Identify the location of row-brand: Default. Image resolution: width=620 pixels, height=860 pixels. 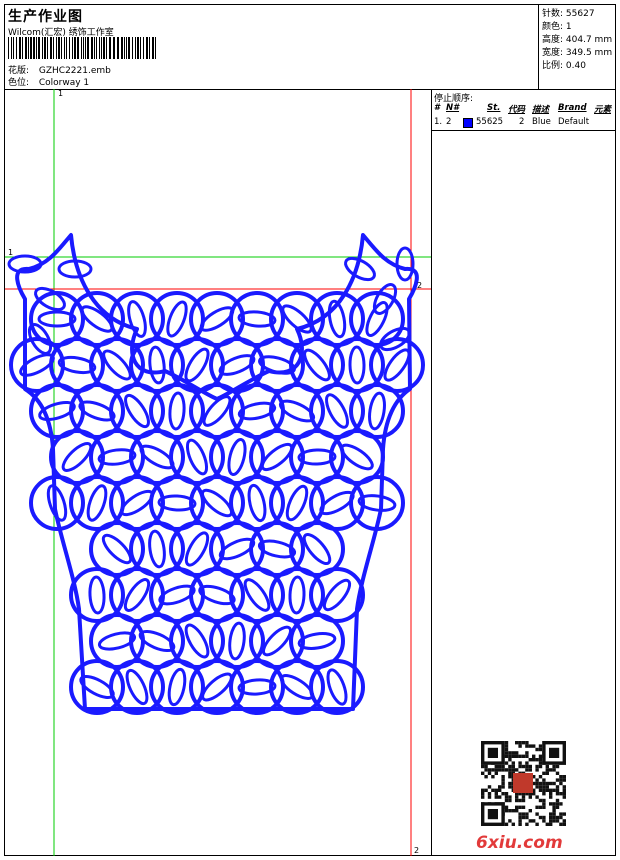
(574, 122).